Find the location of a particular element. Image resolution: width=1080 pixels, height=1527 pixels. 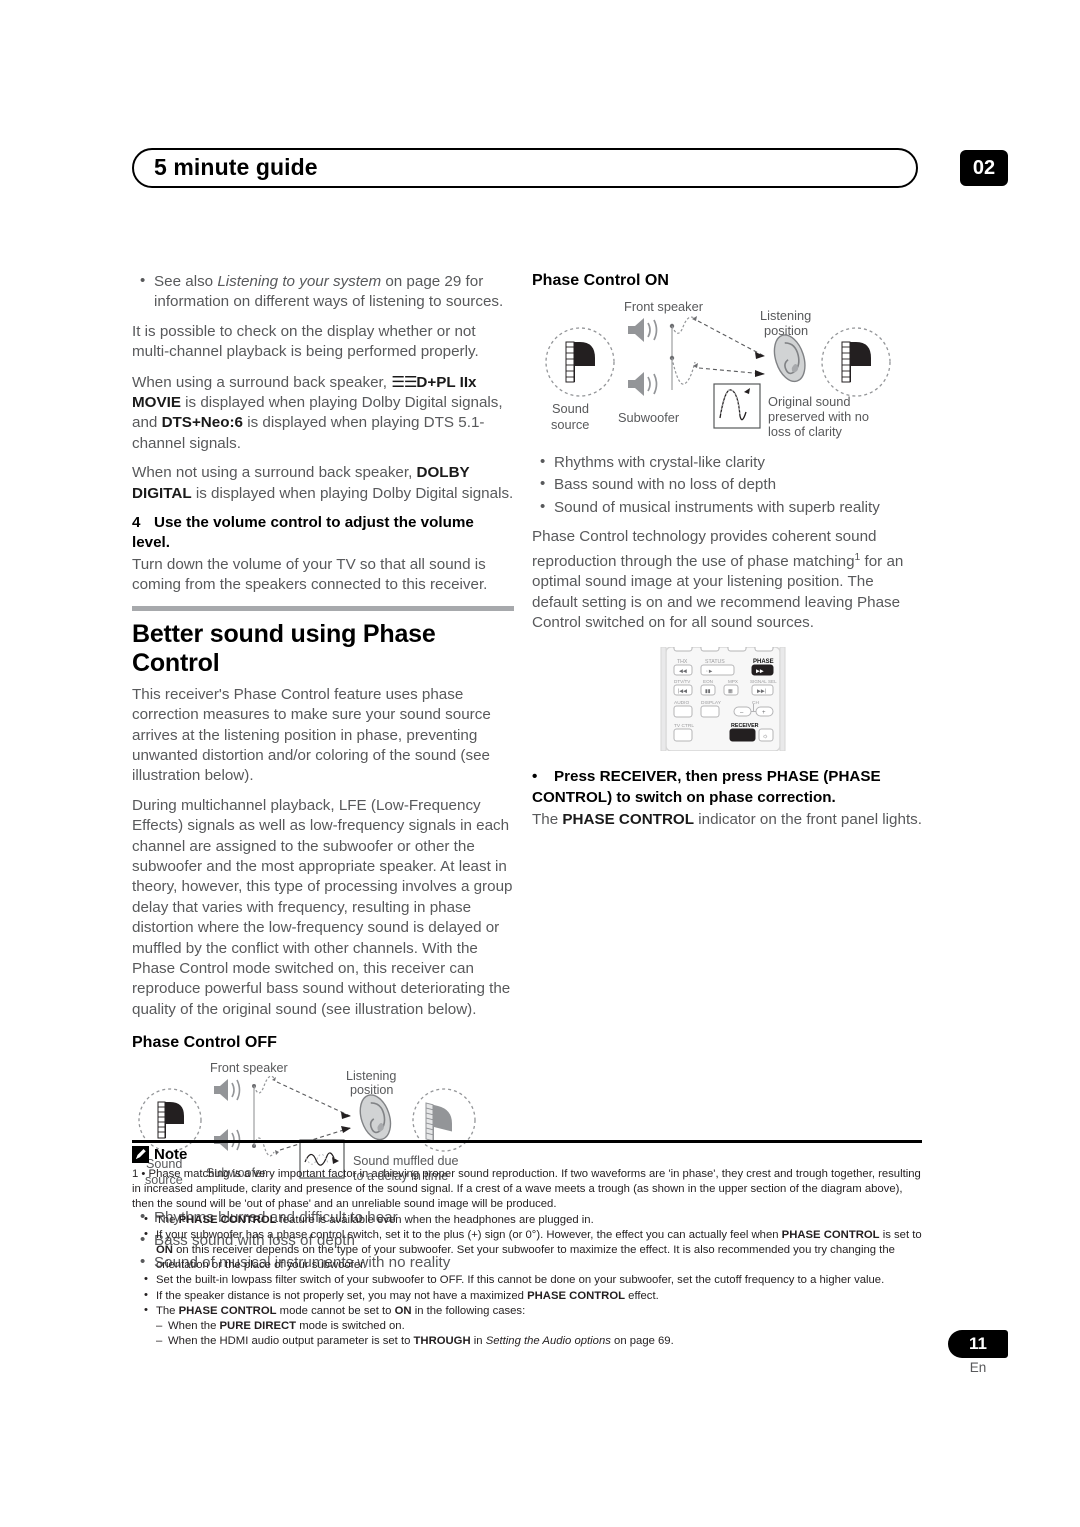

remote-label-status: STATUS is located at coordinates (715, 662).